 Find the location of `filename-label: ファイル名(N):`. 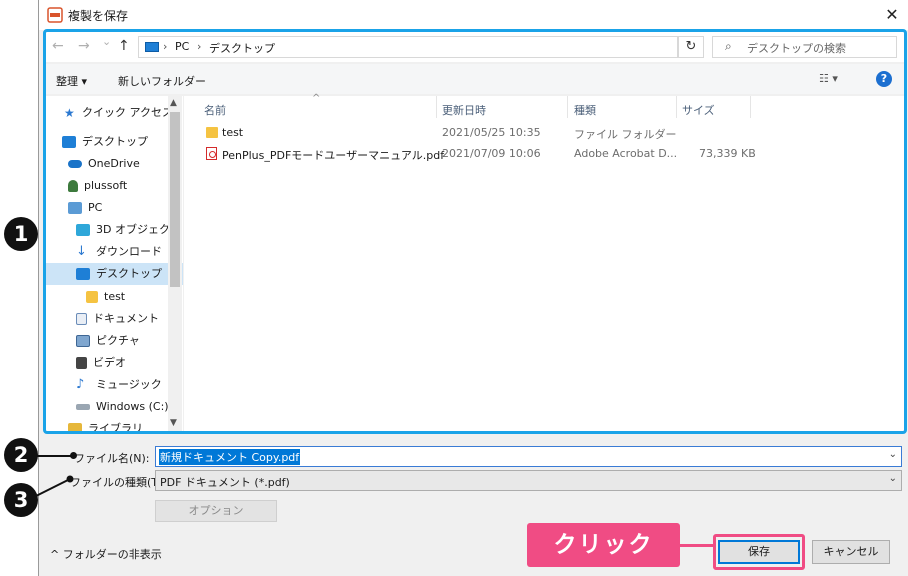

filename-label: ファイル名(N): is located at coordinates (112, 458).